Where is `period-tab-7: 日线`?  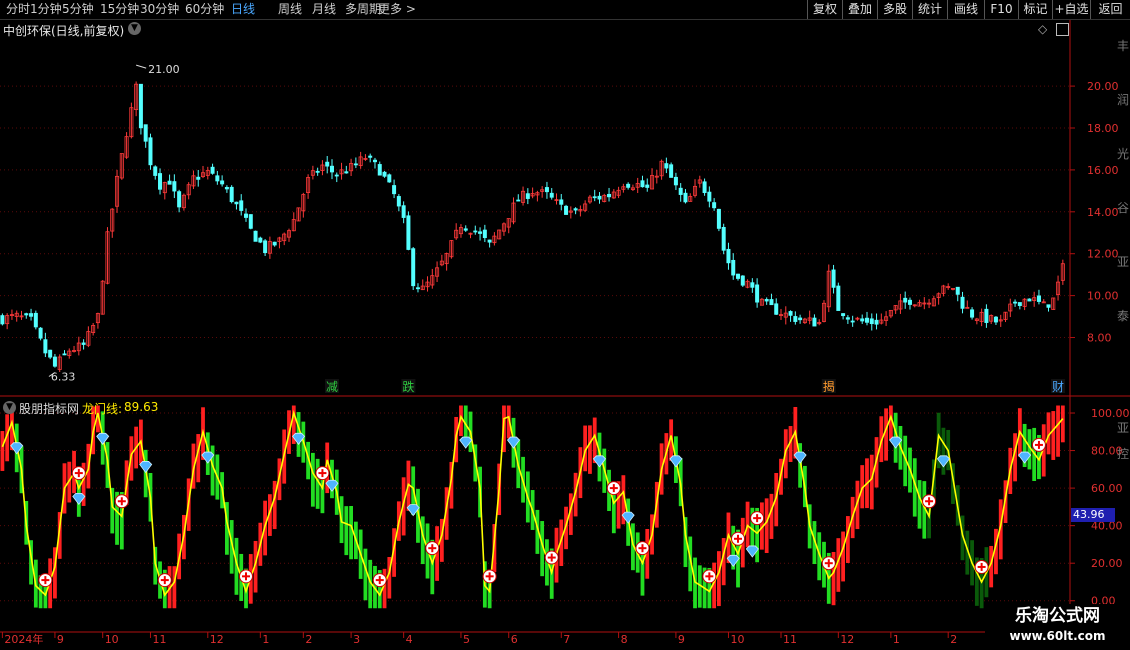 period-tab-7: 日线 is located at coordinates (243, 9).